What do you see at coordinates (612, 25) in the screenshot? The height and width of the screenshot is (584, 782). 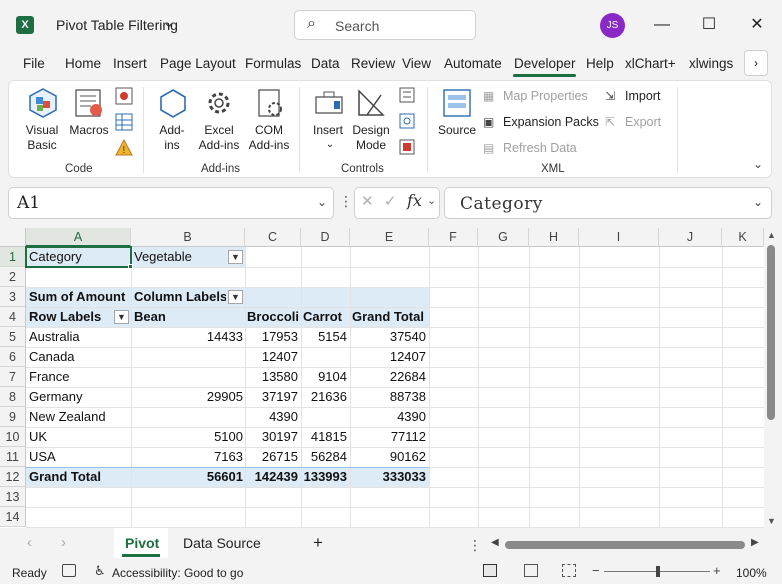 I see `avatar: JS` at bounding box center [612, 25].